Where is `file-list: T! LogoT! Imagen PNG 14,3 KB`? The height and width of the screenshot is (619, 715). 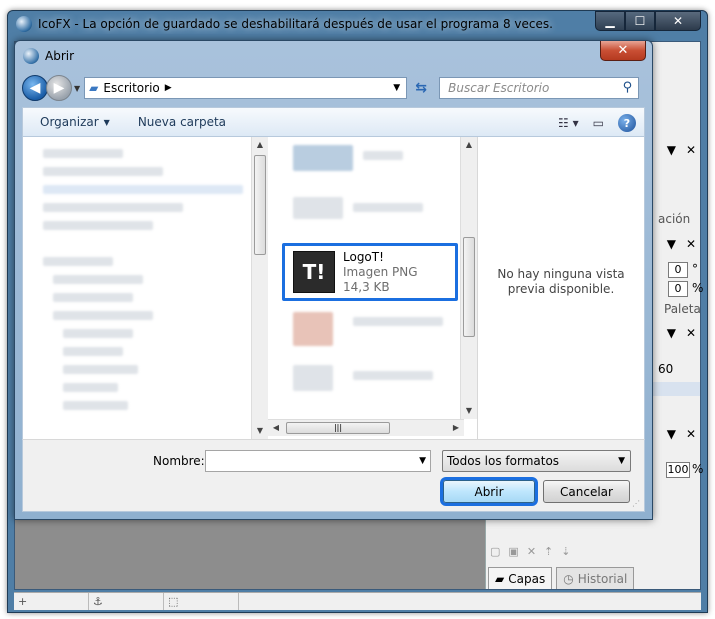 file-list: T! LogoT! Imagen PNG 14,3 KB is located at coordinates (363, 277).